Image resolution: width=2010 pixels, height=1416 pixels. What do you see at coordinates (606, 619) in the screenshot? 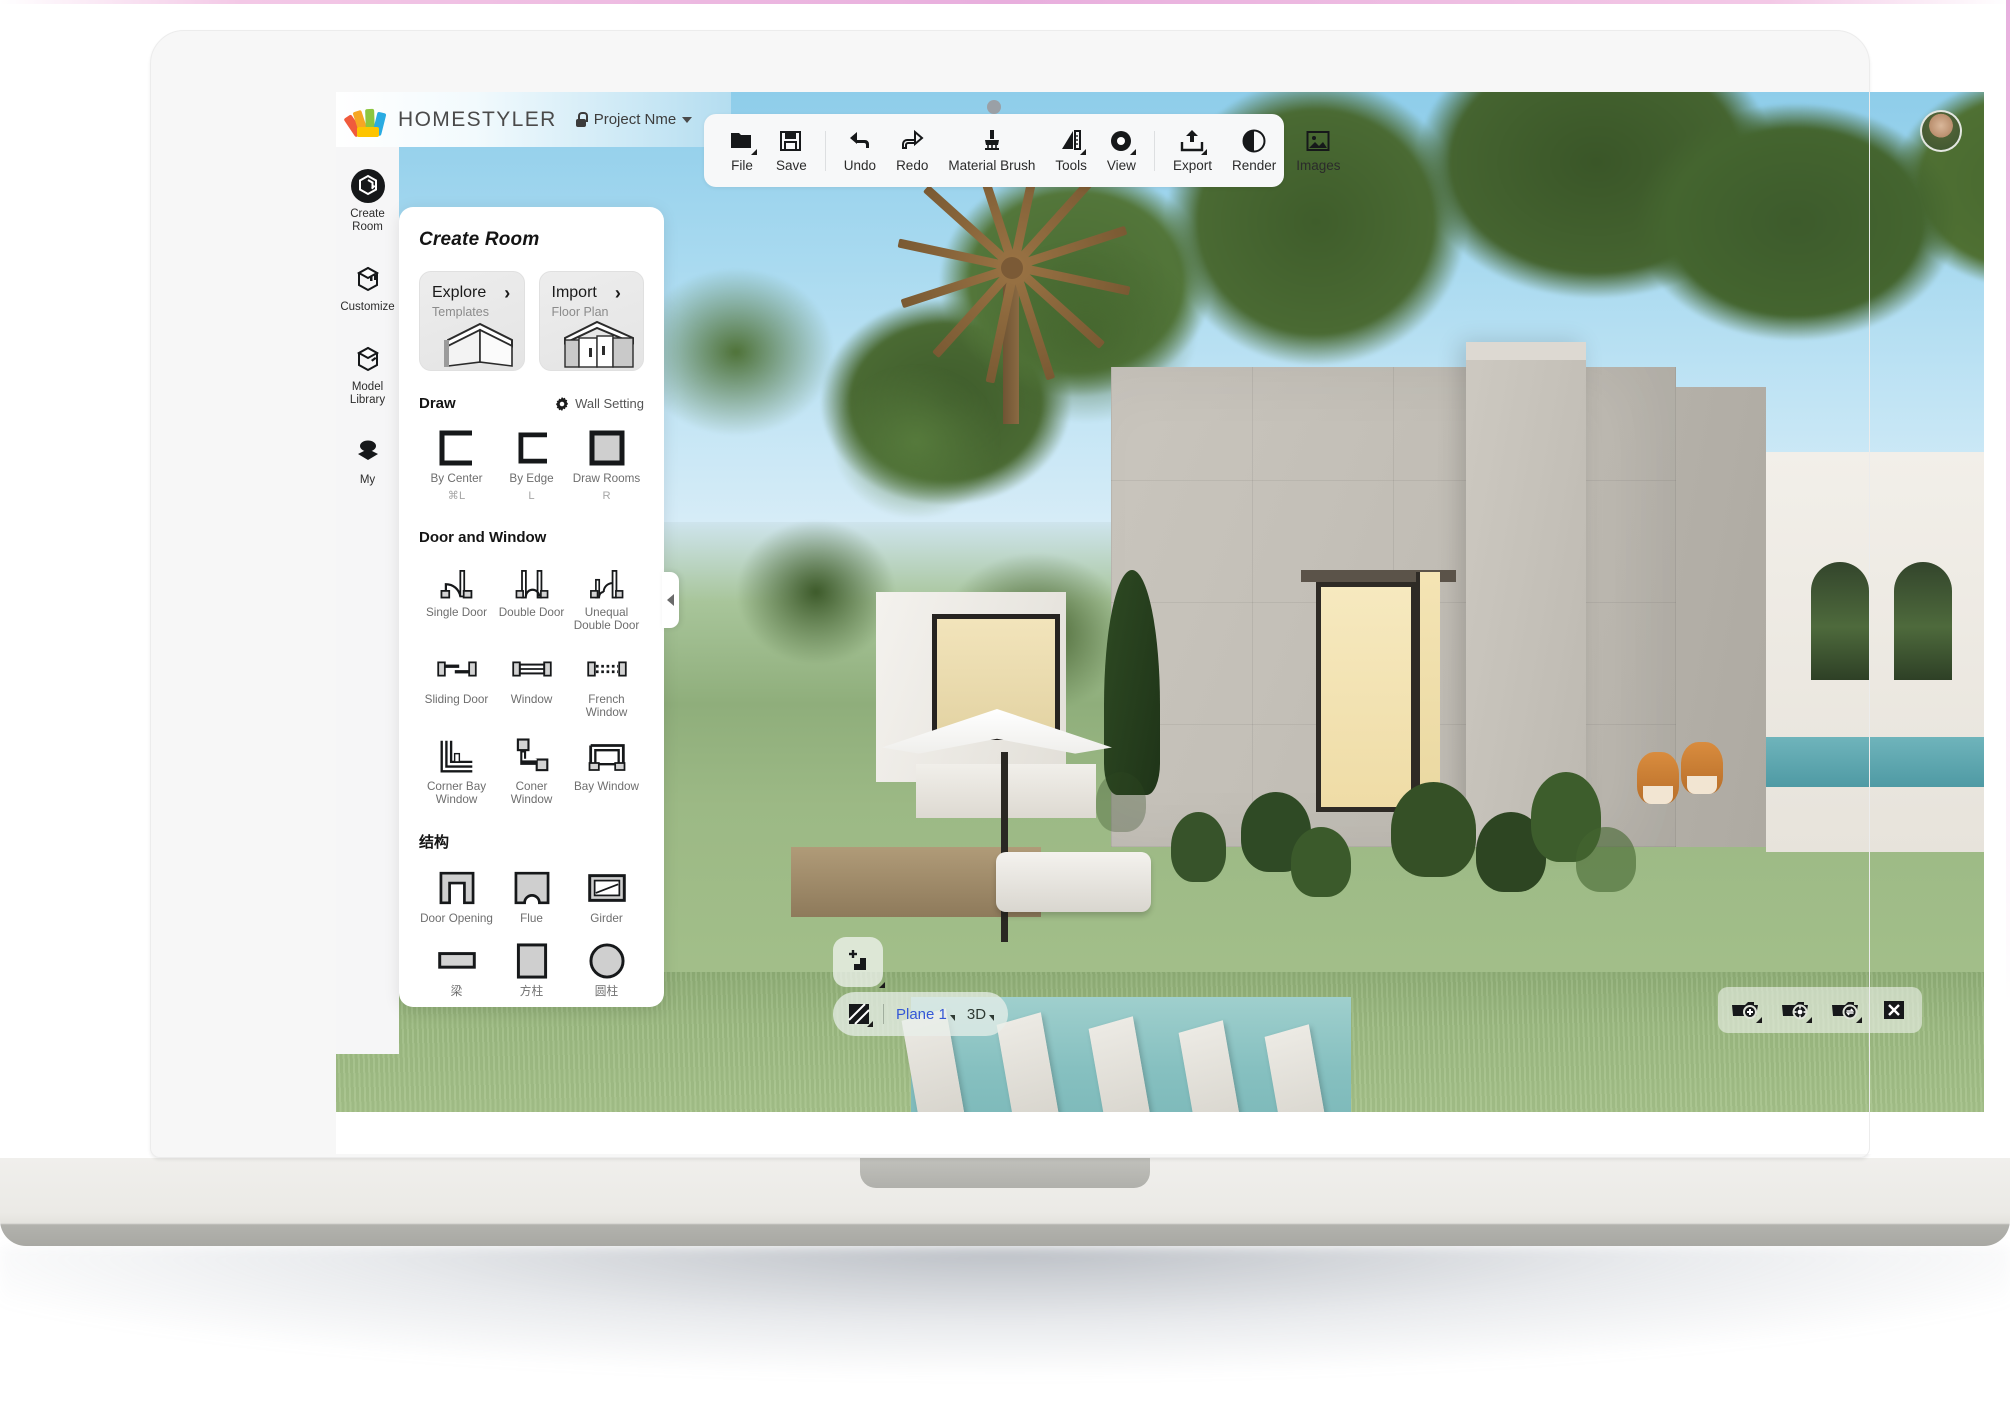
I see `tool-label: Unequal Double Door` at bounding box center [606, 619].